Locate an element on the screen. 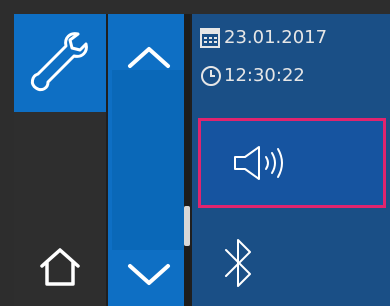 Image resolution: width=390 pixels, height=306 pixels. chevron-up-icon is located at coordinates (149, 57).